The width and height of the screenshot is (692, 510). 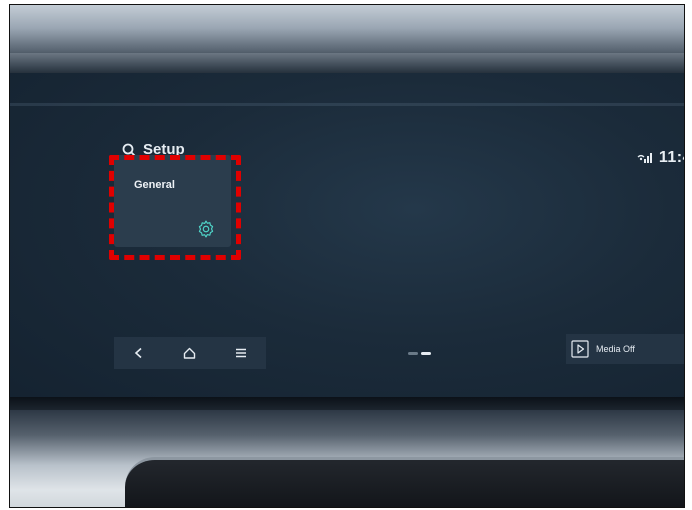 I want to click on page-indicator, so click(x=419, y=353).